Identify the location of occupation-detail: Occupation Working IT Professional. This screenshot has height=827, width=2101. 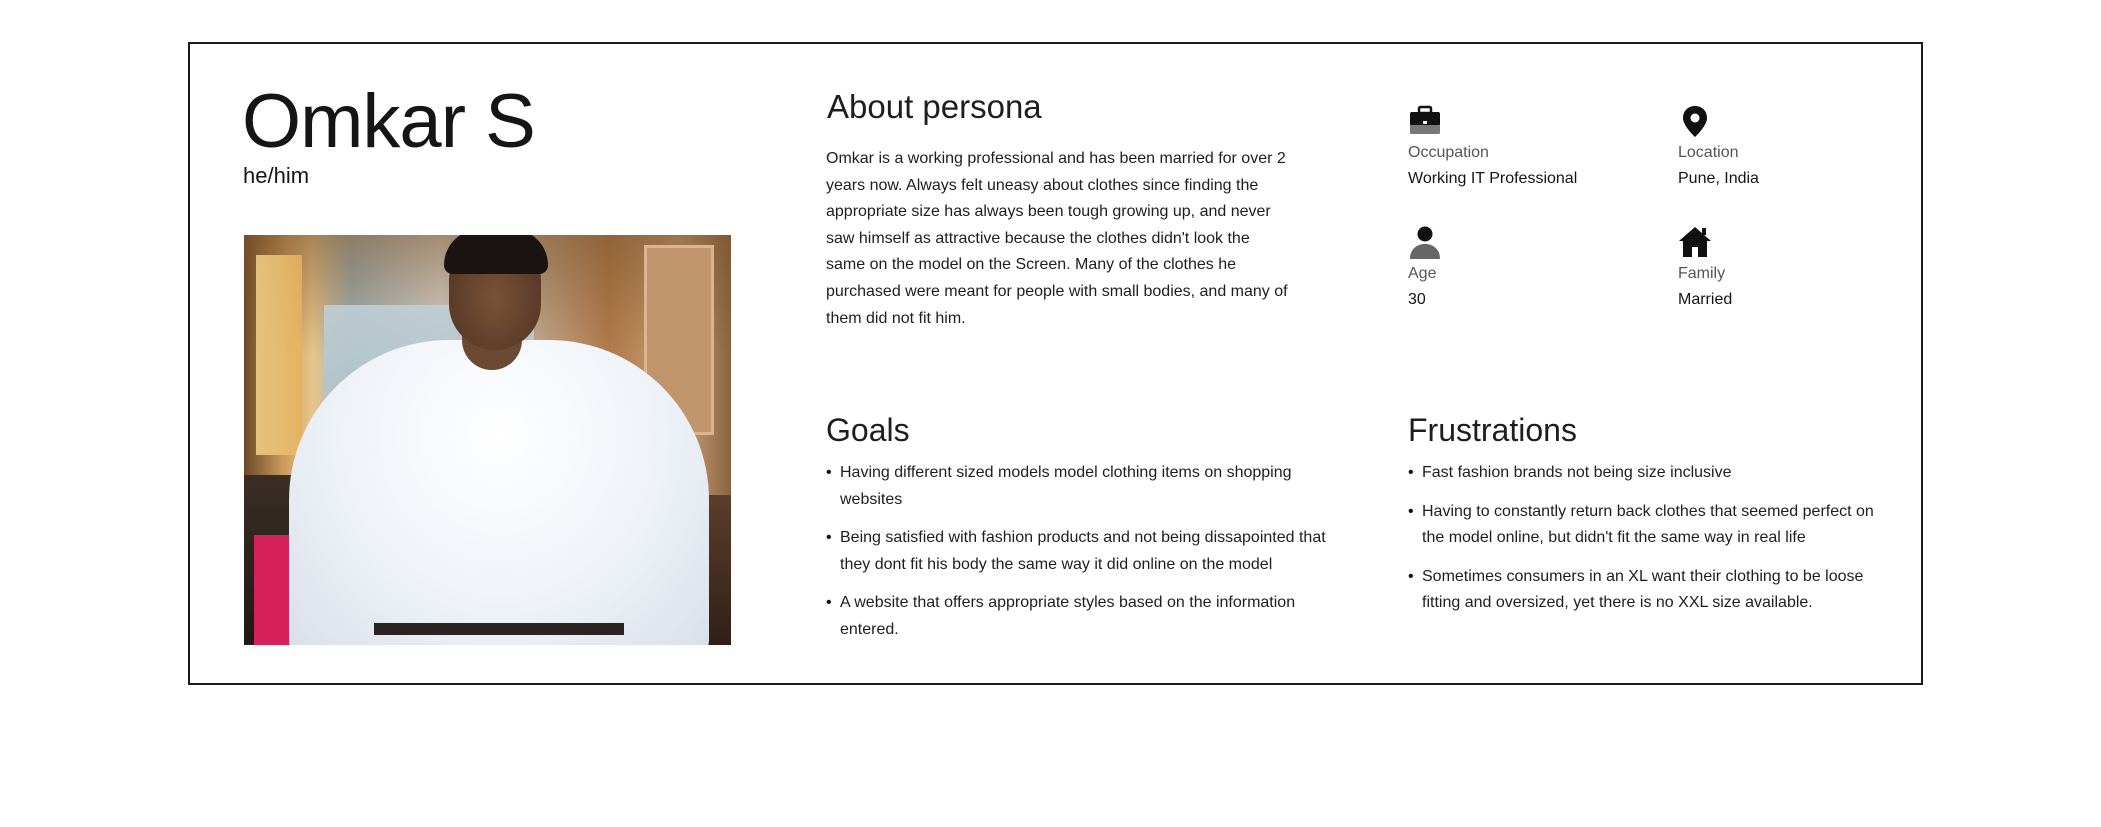
(1528, 146).